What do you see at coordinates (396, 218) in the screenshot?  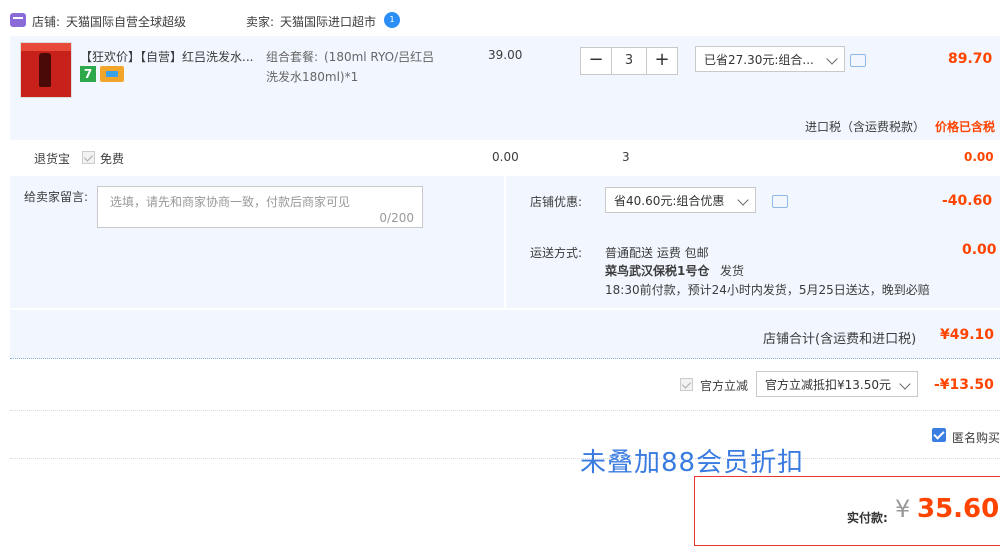 I see `message-counter: 0/200` at bounding box center [396, 218].